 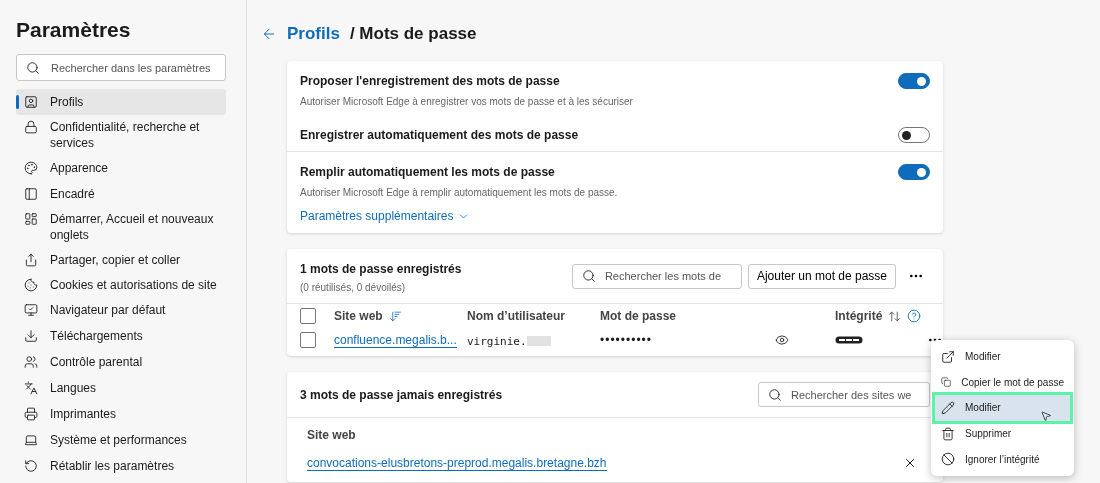 I want to click on trash-icon, so click(x=948, y=433).